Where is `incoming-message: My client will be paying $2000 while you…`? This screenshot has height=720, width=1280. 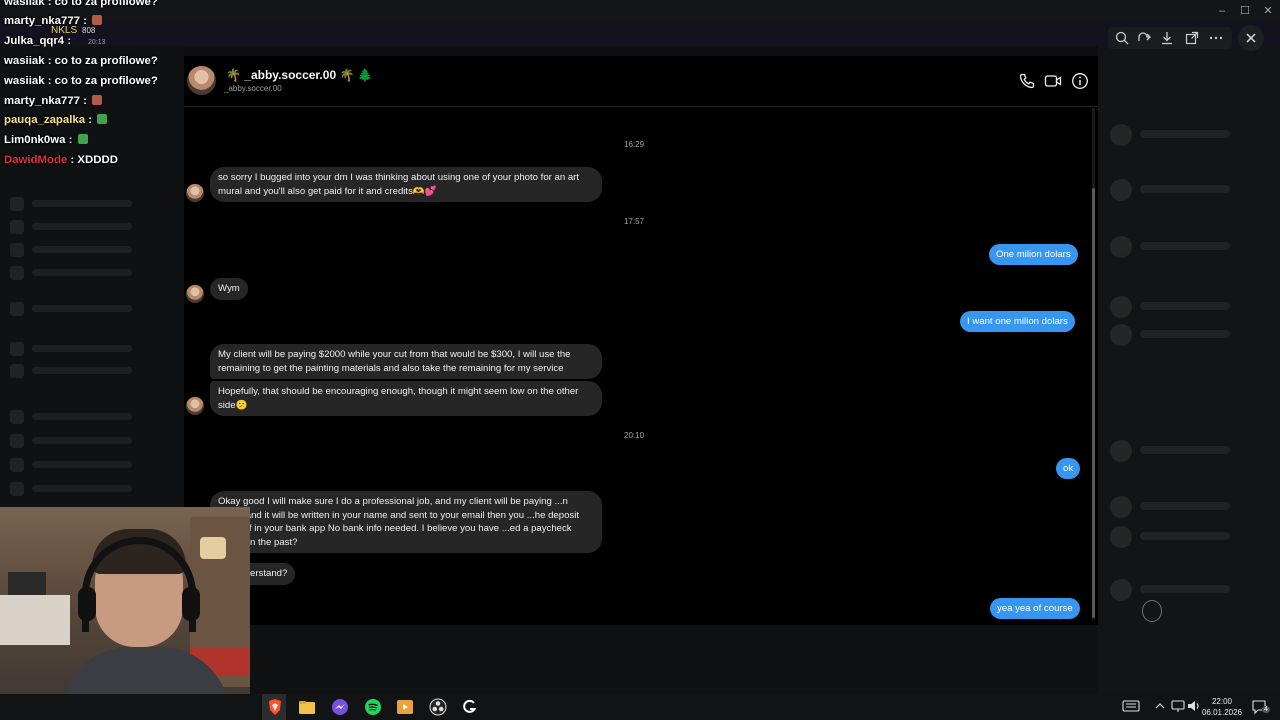 incoming-message: My client will be paying $2000 while you… is located at coordinates (406, 361).